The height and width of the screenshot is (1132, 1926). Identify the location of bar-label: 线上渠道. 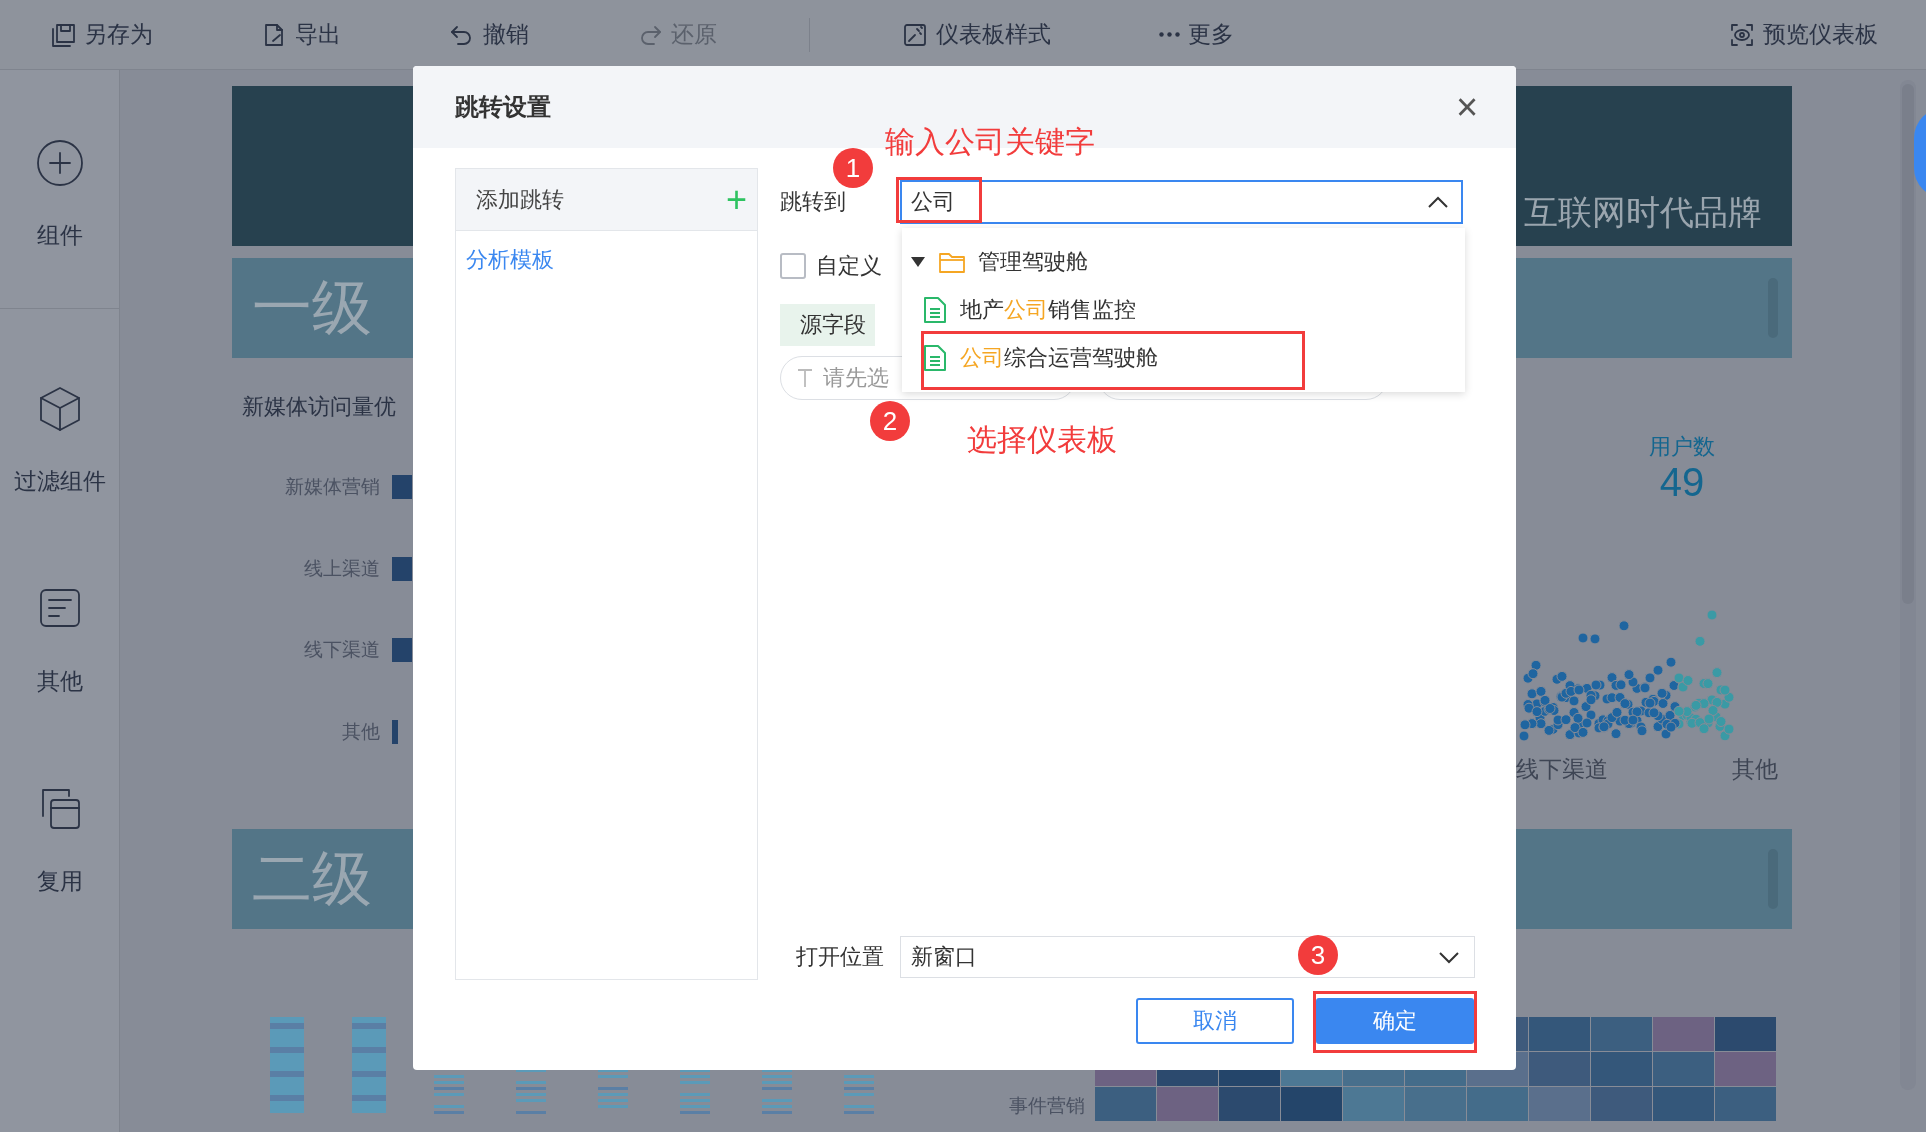
(342, 568).